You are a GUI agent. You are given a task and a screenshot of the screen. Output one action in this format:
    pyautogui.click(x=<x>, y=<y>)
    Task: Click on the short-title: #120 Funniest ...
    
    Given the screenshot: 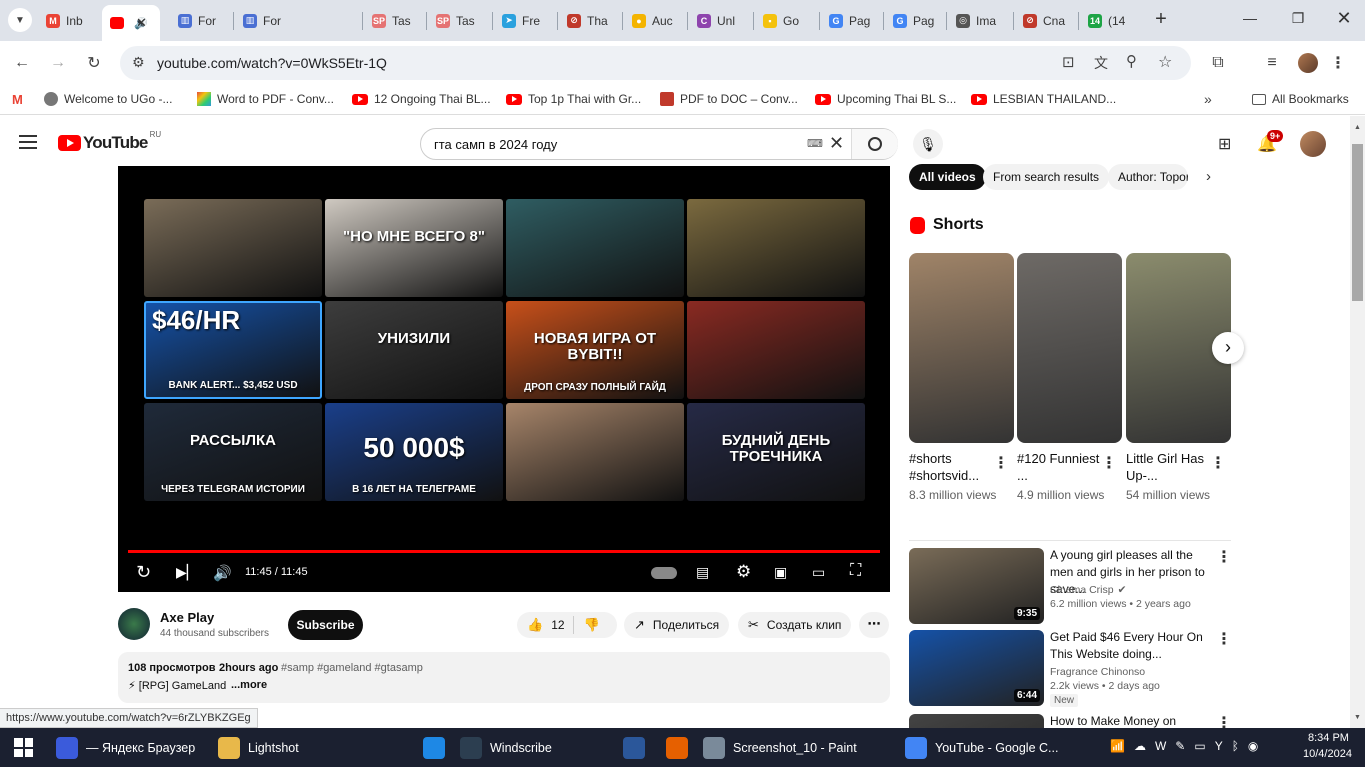 What is the action you would take?
    pyautogui.click(x=1062, y=467)
    